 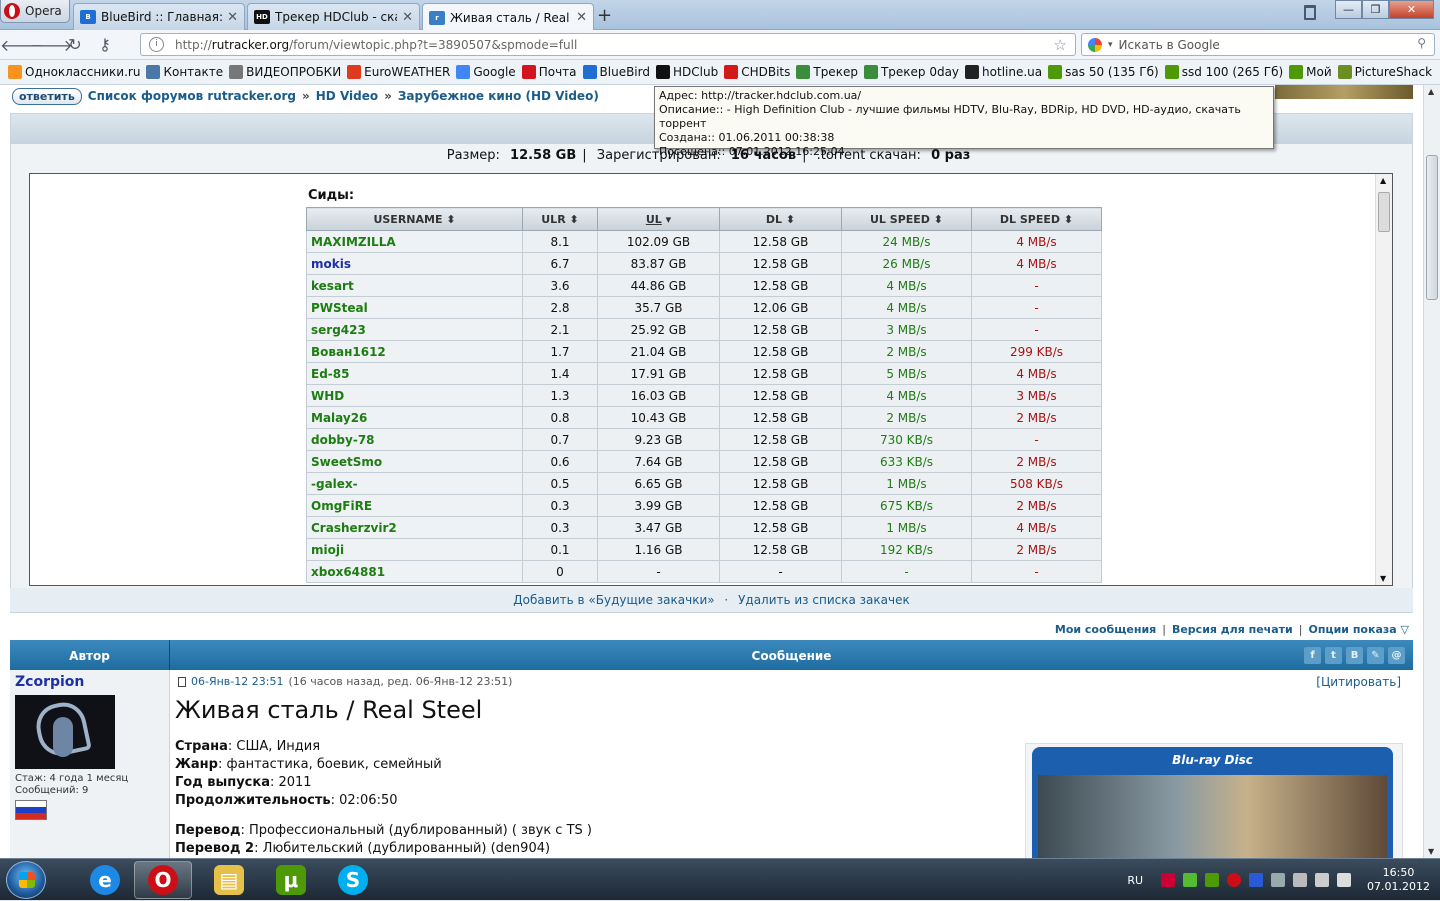 I want to click on bookmark-item: EuroWEATHER, so click(x=398, y=72).